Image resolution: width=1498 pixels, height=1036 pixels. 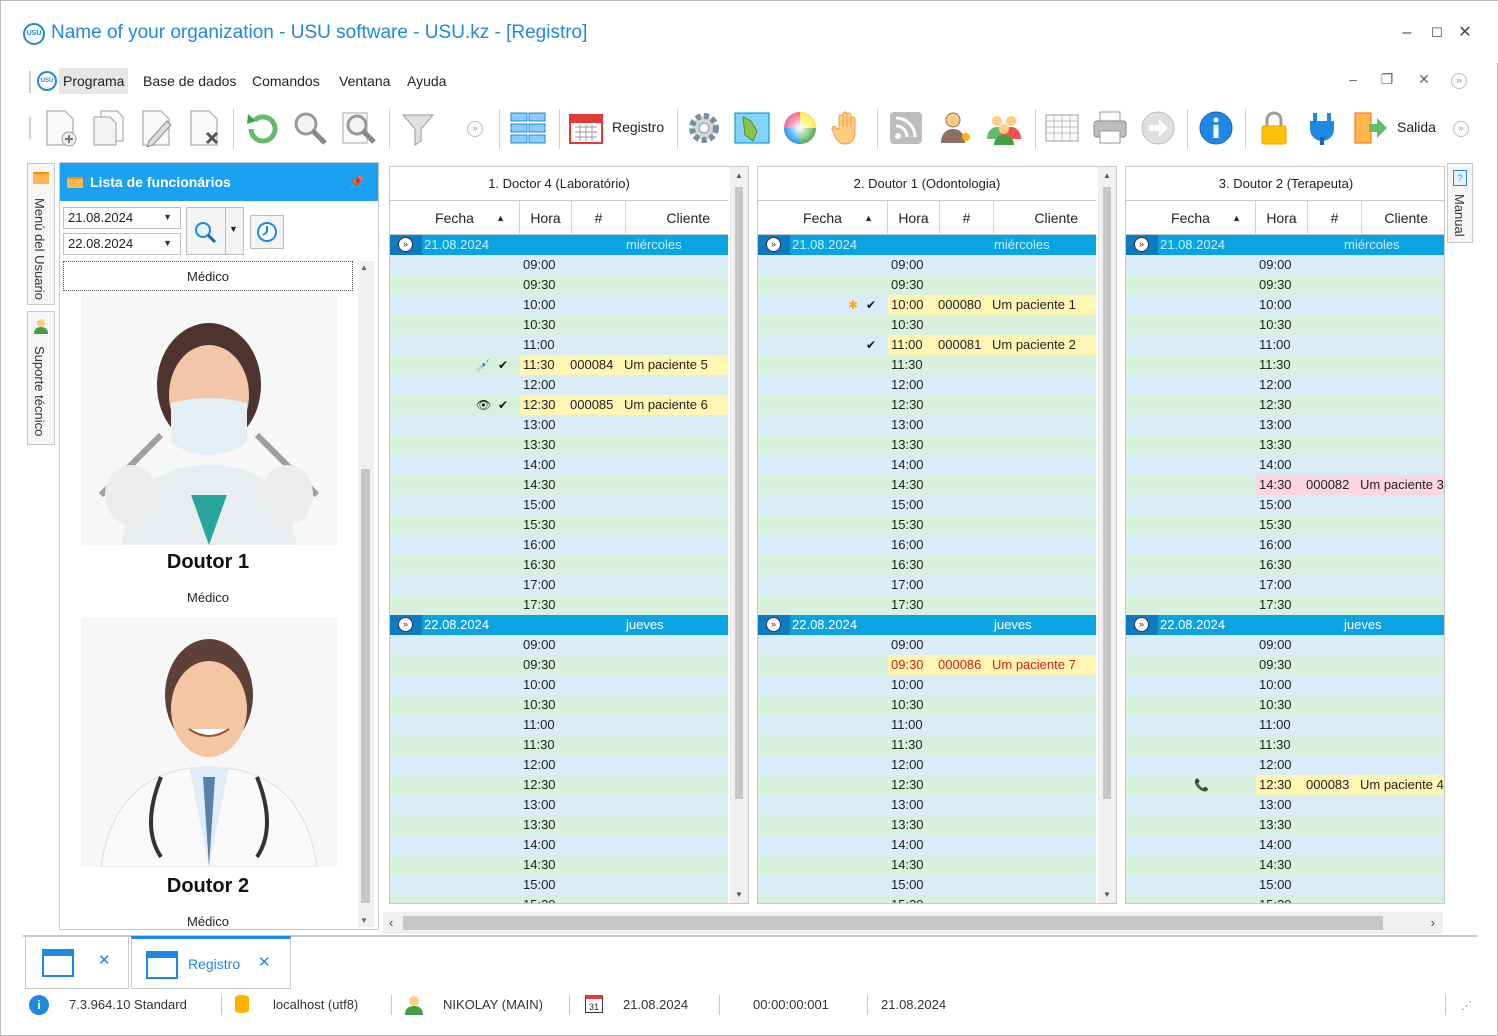 What do you see at coordinates (559, 685) in the screenshot?
I see `time-slot-row: 10:00` at bounding box center [559, 685].